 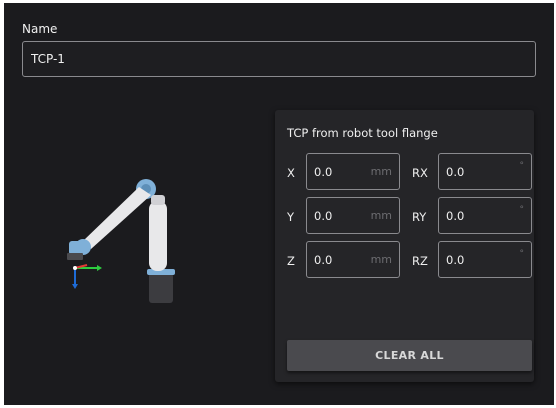 What do you see at coordinates (158, 236) in the screenshot?
I see `robot-lower-link` at bounding box center [158, 236].